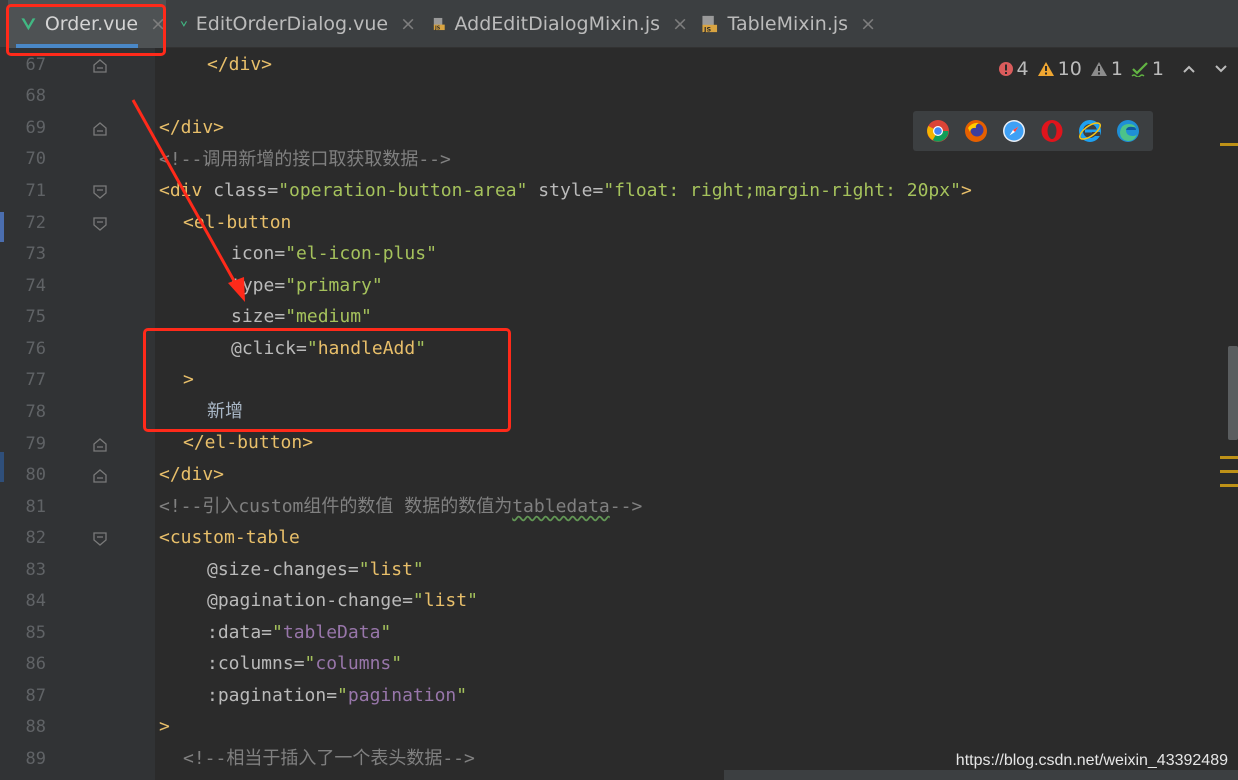  What do you see at coordinates (35, 633) in the screenshot?
I see `line-number: 85` at bounding box center [35, 633].